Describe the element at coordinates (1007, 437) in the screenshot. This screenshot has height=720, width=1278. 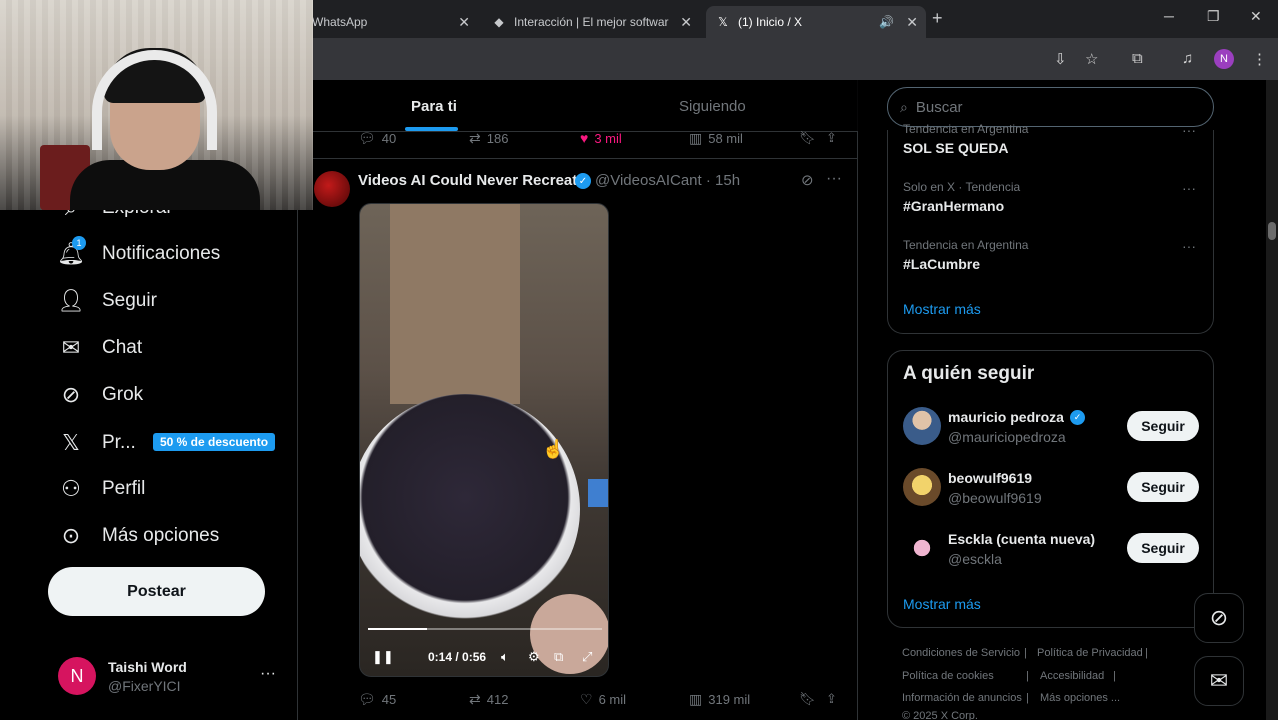
I see `follow-user-handle: @mauriciopedroza` at that location.